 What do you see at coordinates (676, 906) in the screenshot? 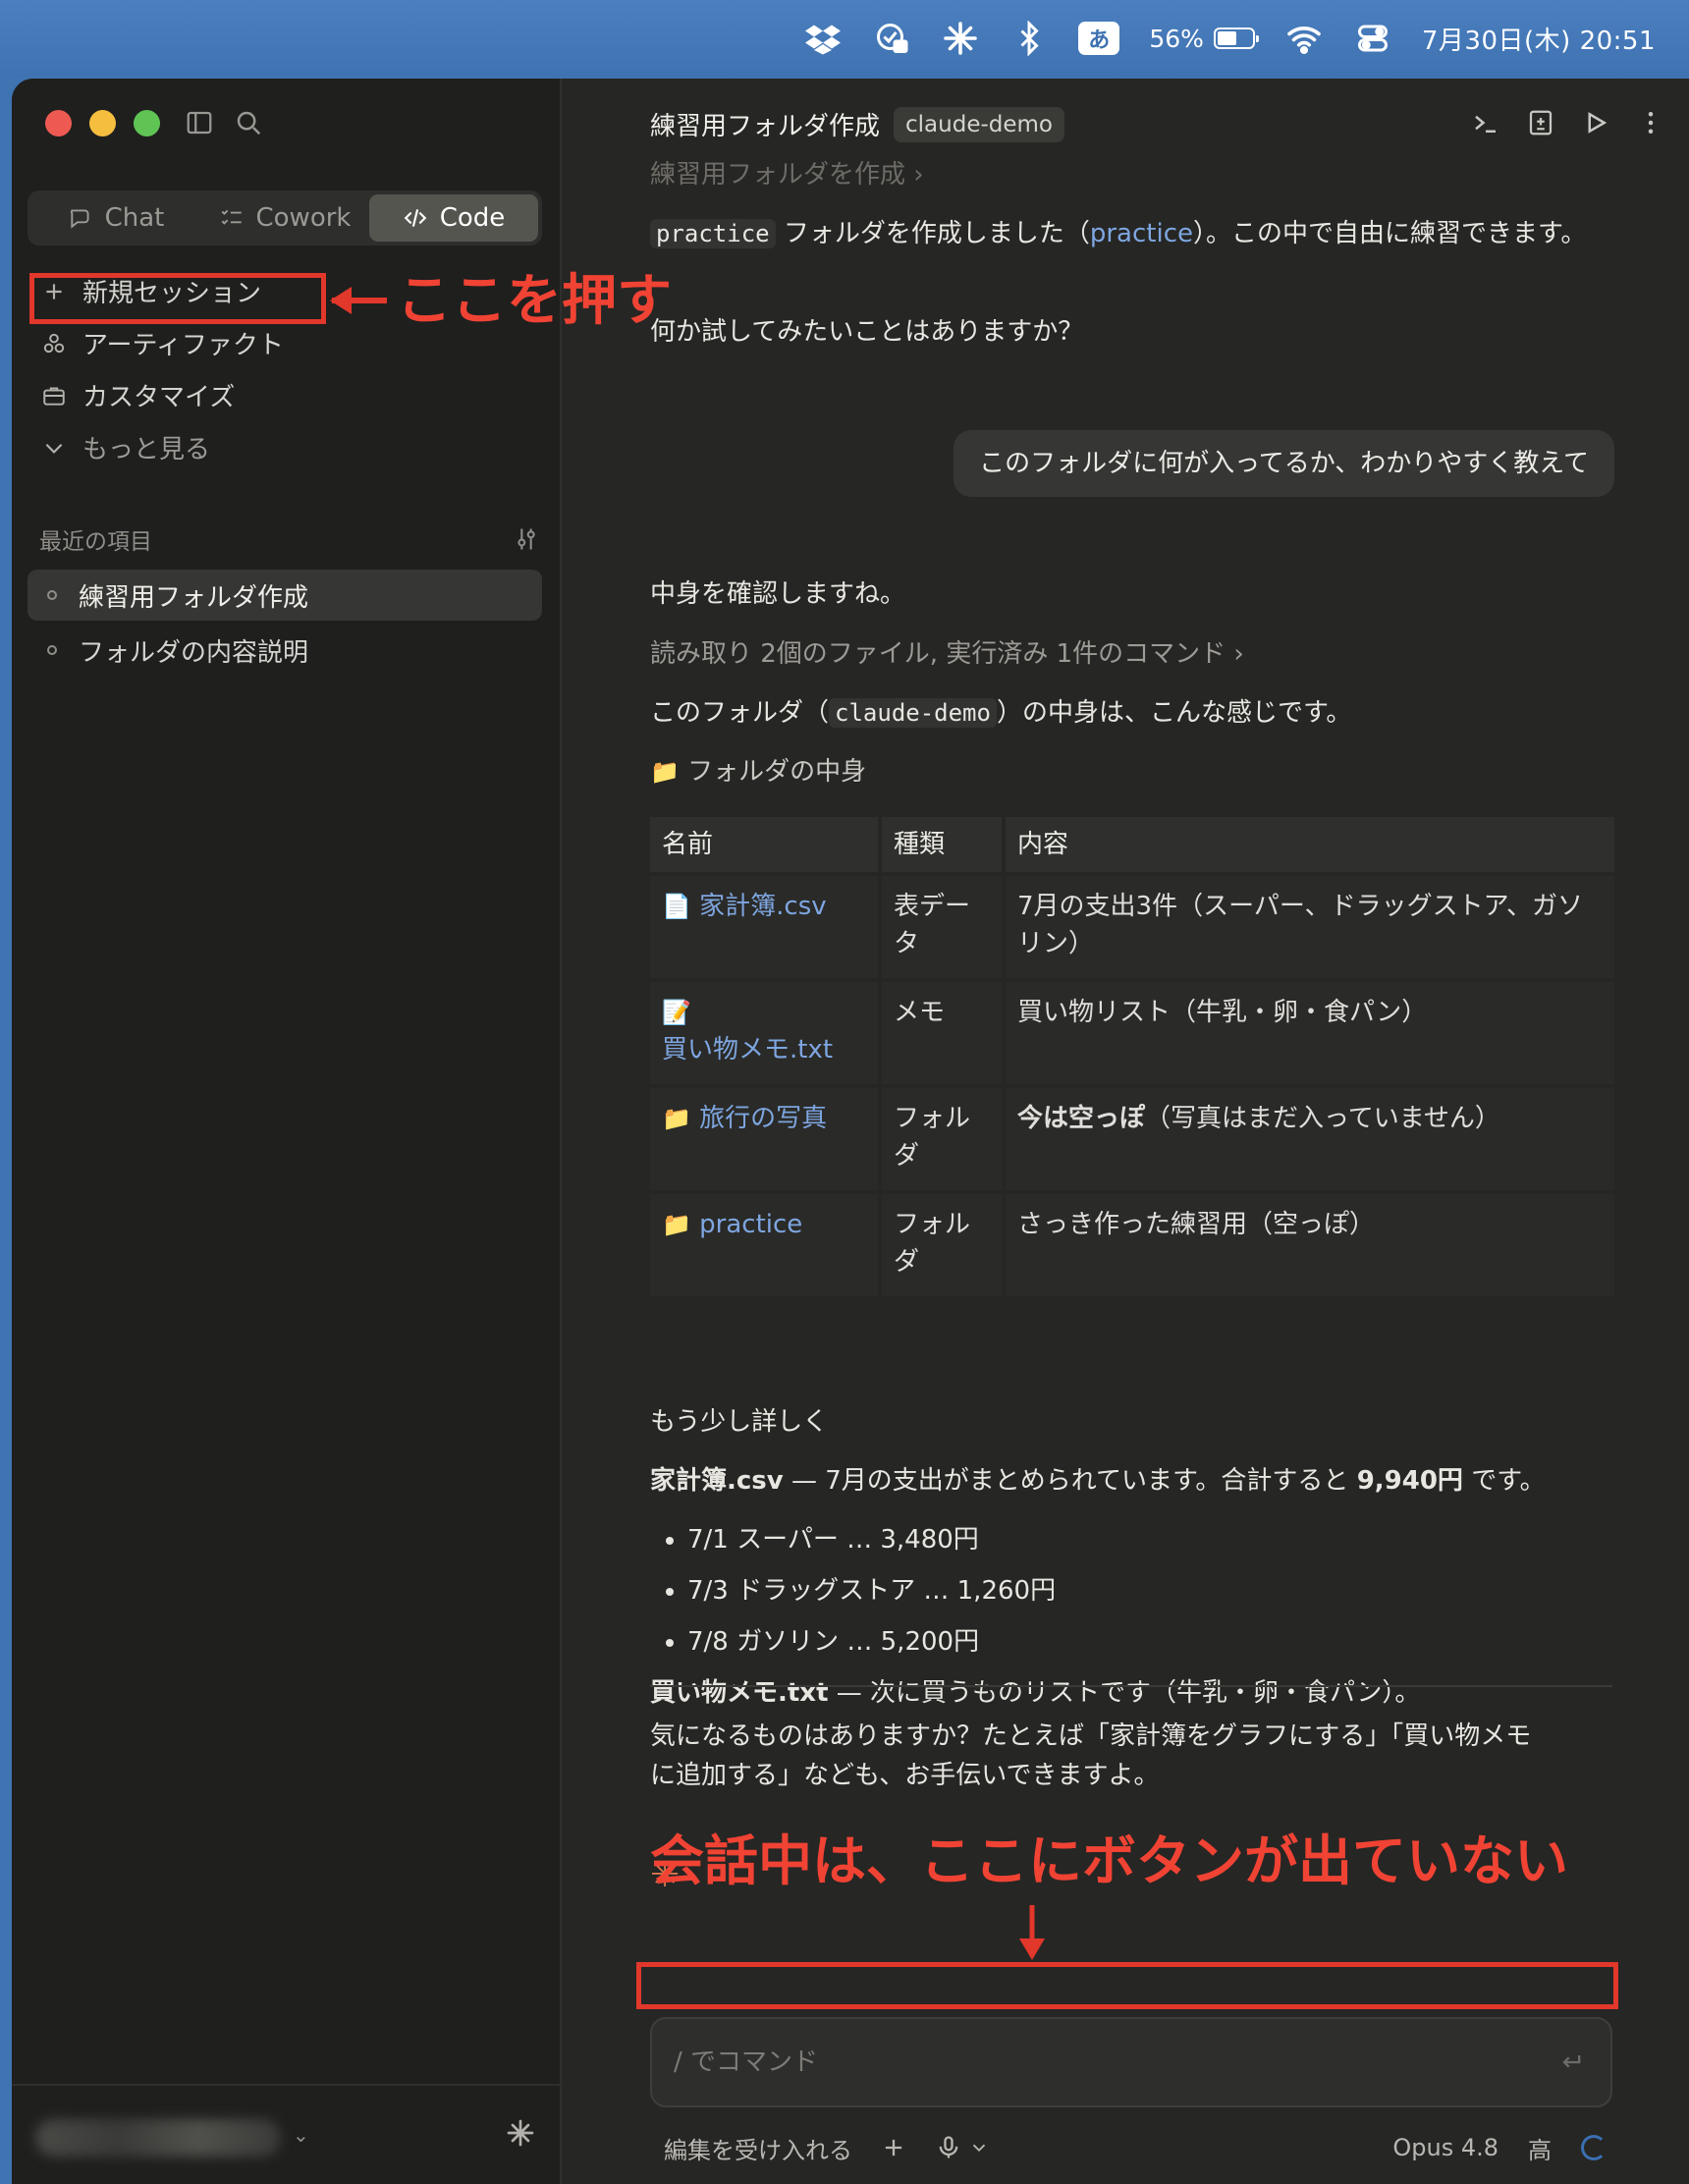
I see `file-icon: 📄` at bounding box center [676, 906].